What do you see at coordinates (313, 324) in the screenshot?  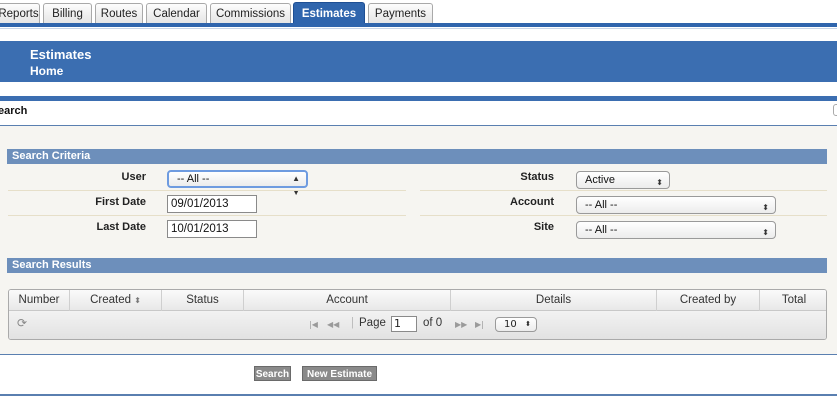 I see `first-page-icon: |◀` at bounding box center [313, 324].